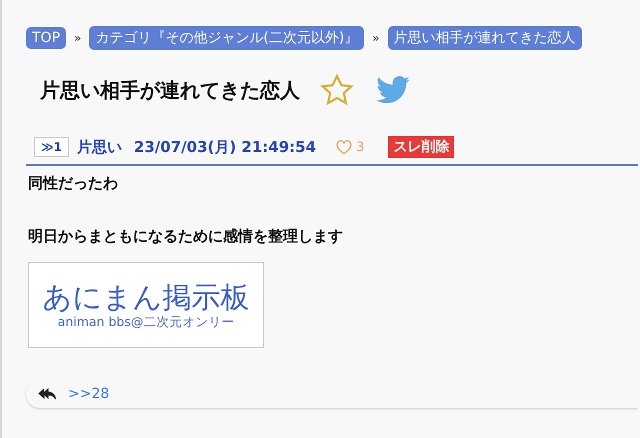 Image resolution: width=640 pixels, height=438 pixels. I want to click on breadcrumb-link: カテゴリ『その他ジャンル(二次元以外)』, so click(226, 38).